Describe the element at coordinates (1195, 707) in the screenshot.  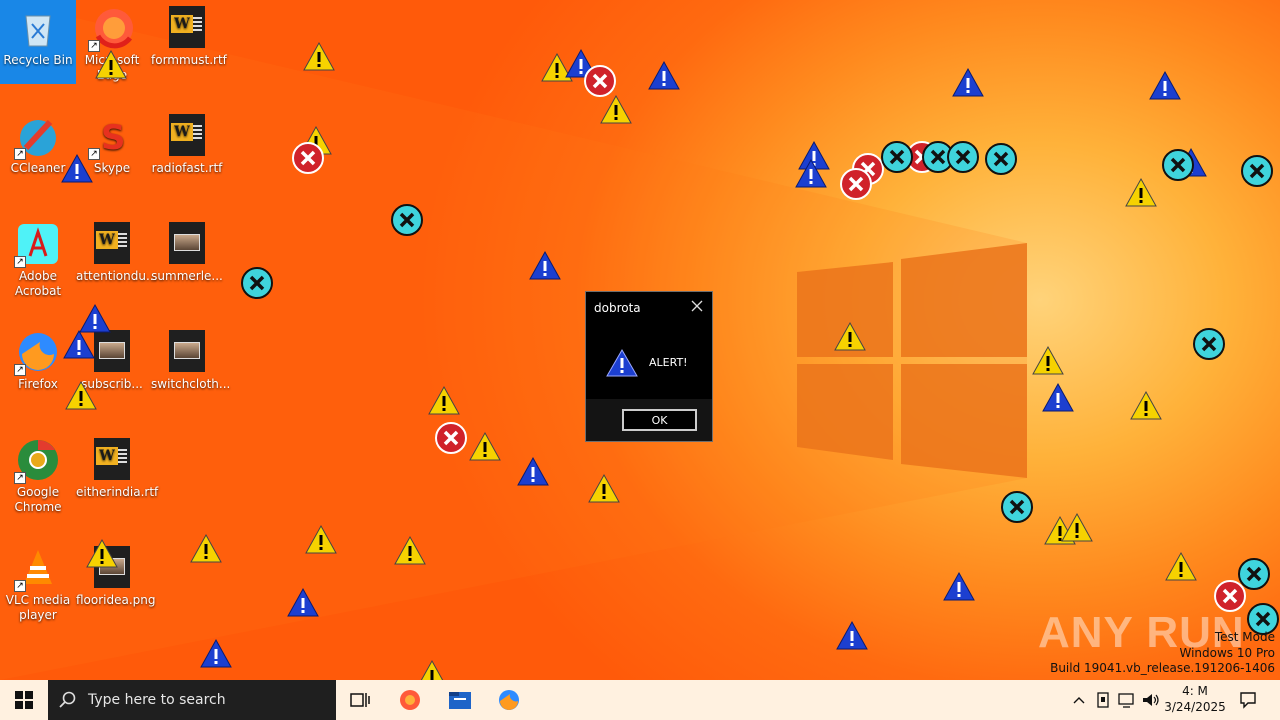
I see `clock-date: 3/24/2025` at that location.